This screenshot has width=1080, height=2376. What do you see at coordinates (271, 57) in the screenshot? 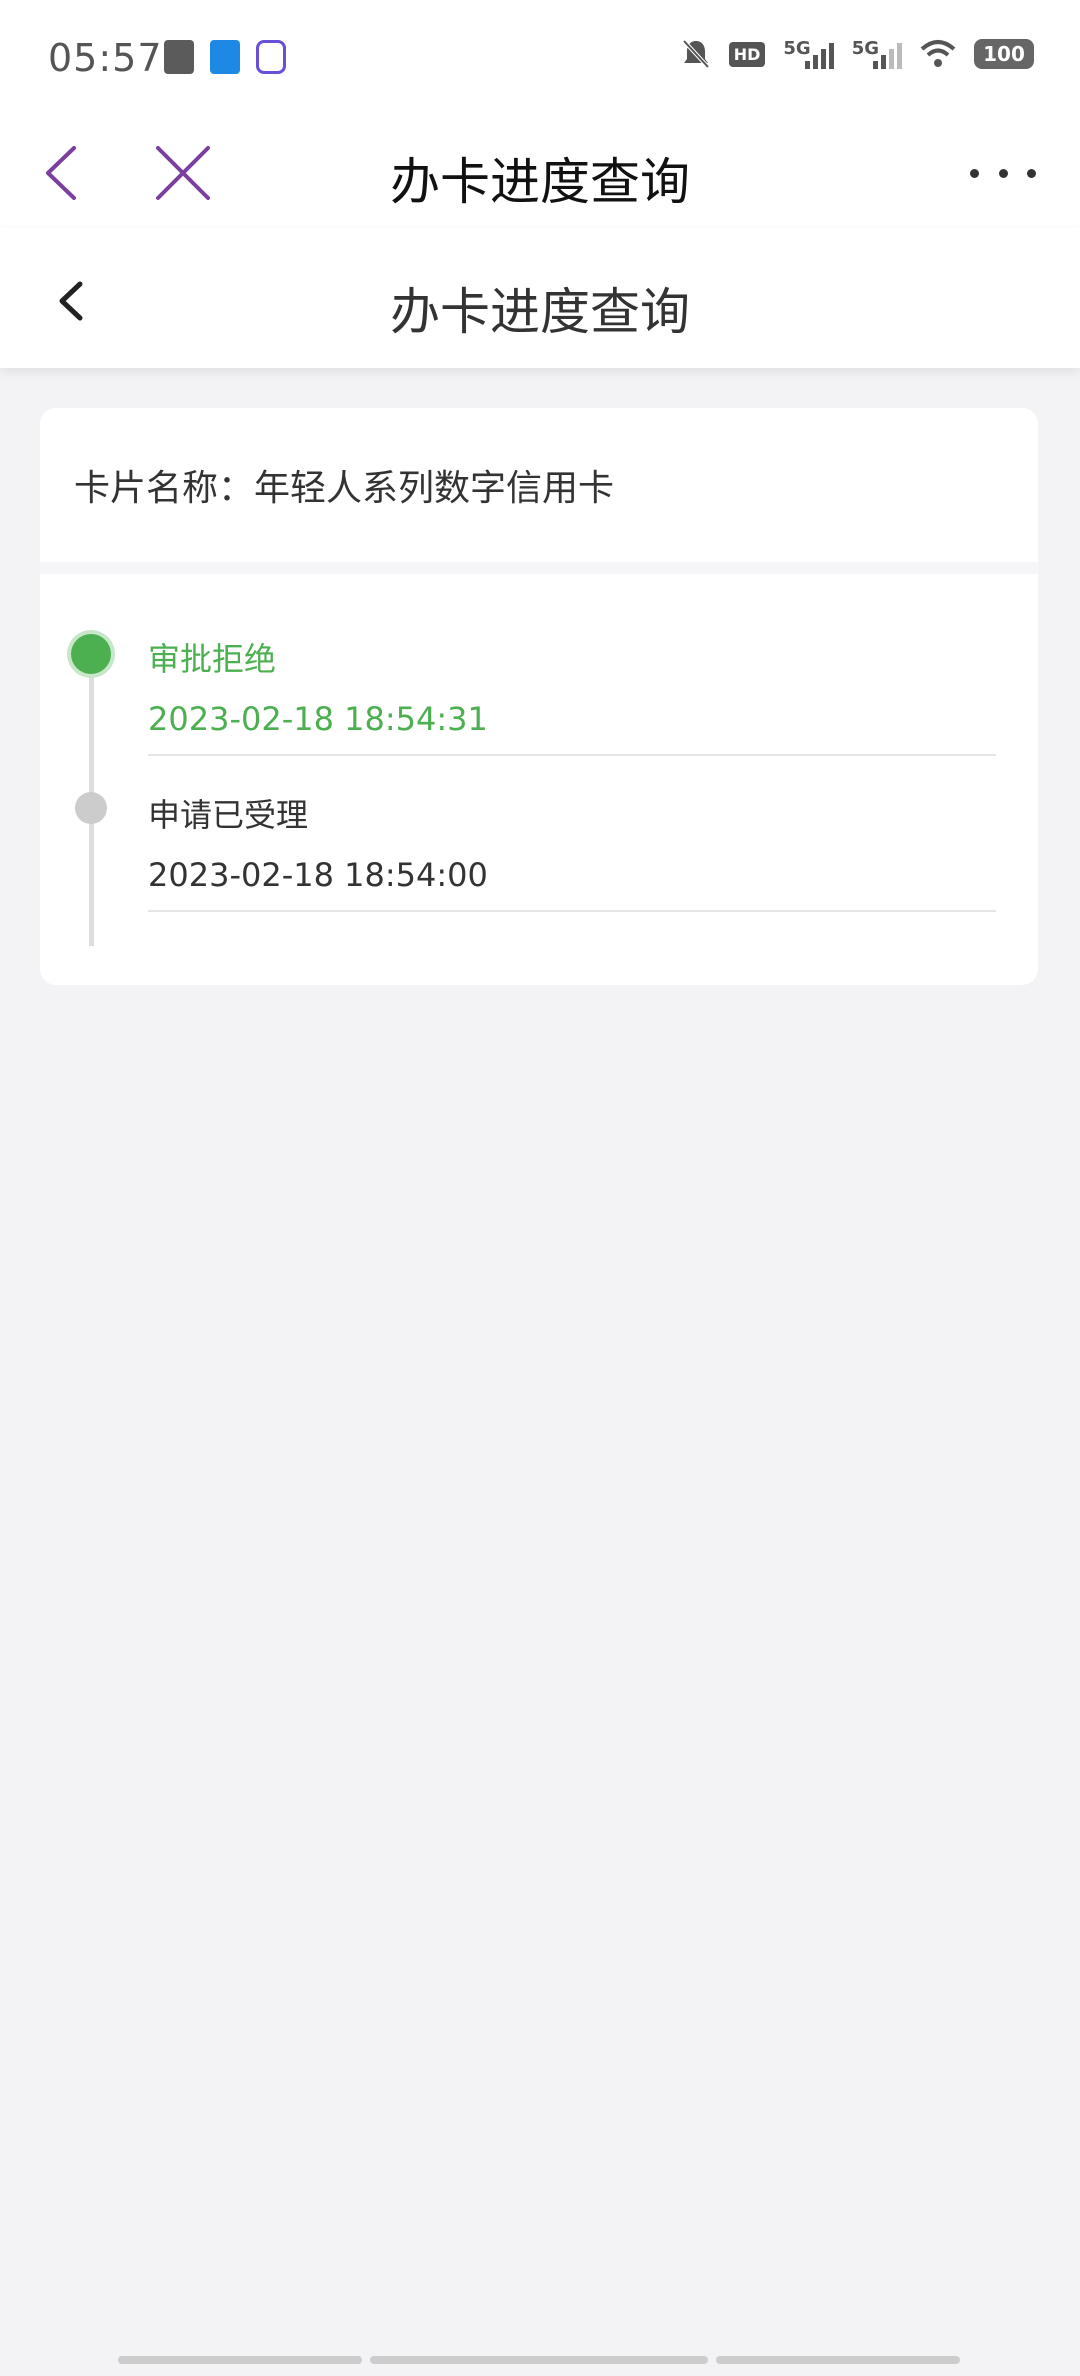
I see `app-badge-icon` at bounding box center [271, 57].